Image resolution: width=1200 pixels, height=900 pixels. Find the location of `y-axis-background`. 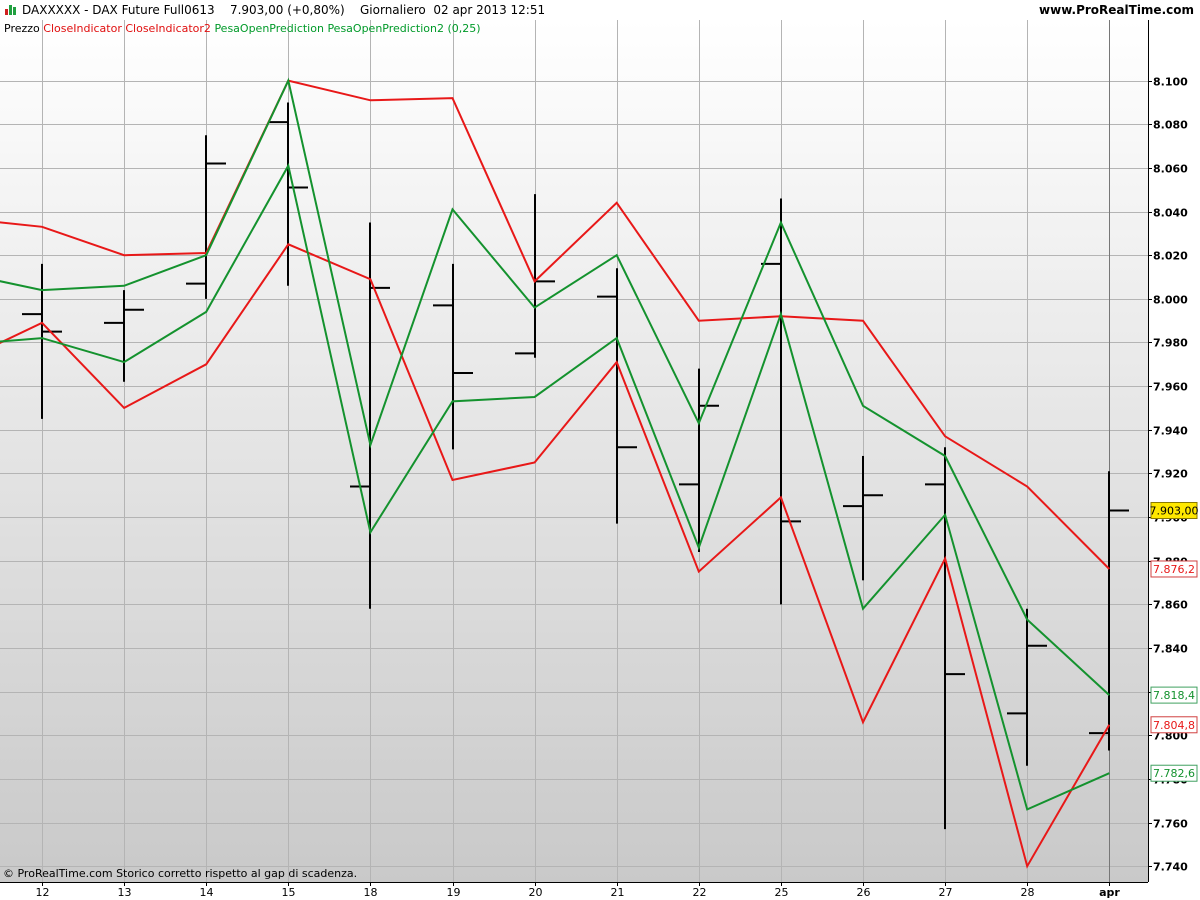

y-axis-background is located at coordinates (1174, 451).